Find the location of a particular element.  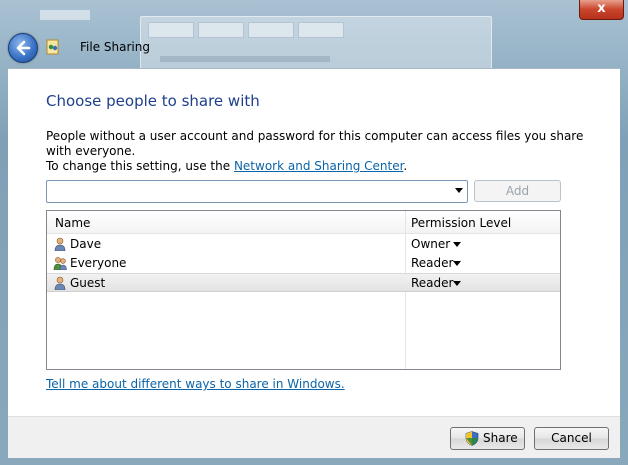

row-name: Everyone is located at coordinates (98, 263).